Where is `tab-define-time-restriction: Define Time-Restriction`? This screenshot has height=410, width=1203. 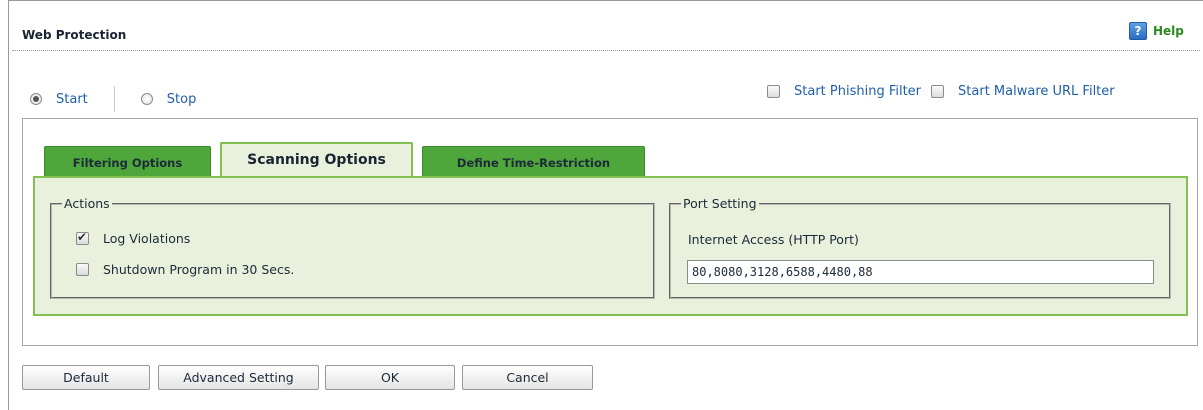
tab-define-time-restriction: Define Time-Restriction is located at coordinates (533, 162).